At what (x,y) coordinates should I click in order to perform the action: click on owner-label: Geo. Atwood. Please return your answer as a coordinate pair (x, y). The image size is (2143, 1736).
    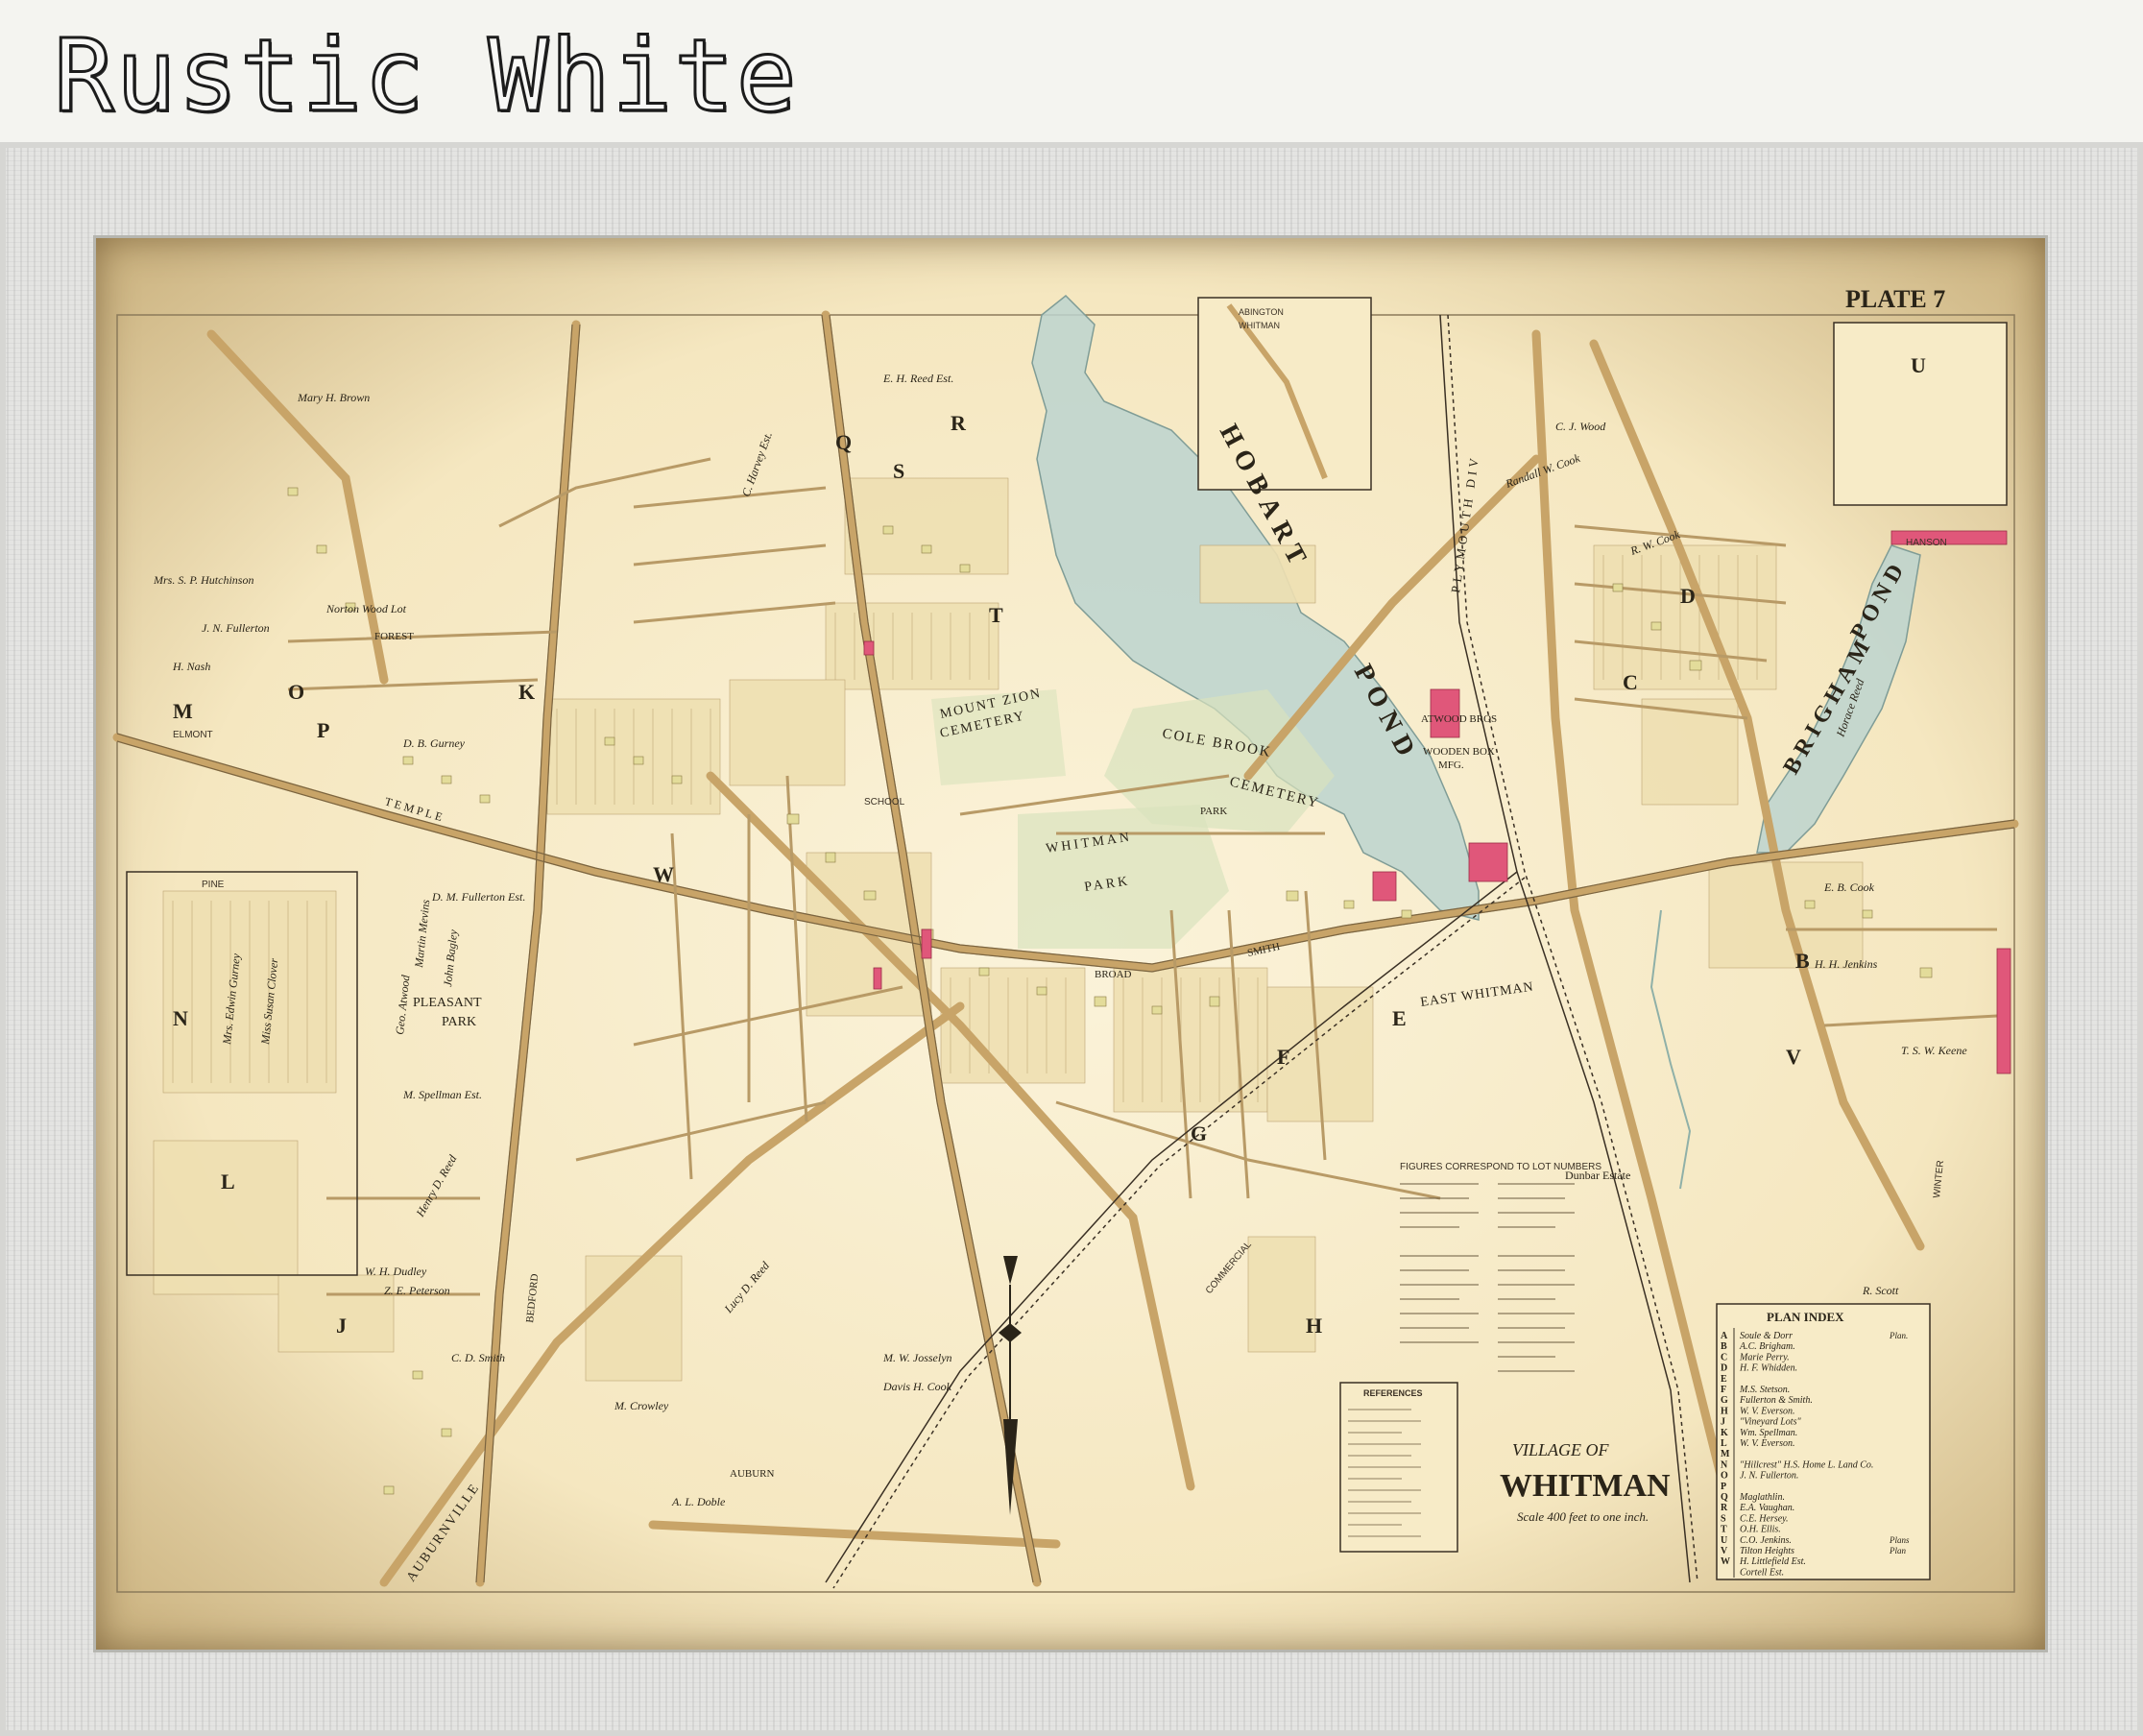
    Looking at the image, I should click on (403, 1005).